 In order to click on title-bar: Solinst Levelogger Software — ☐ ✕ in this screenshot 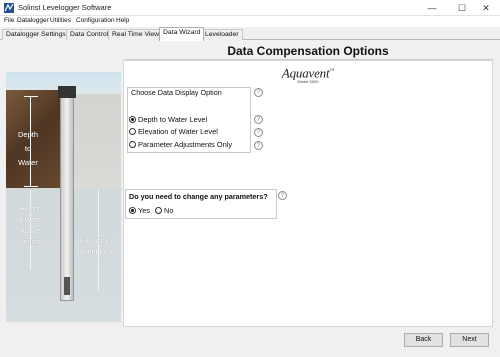, I will do `click(250, 8)`.